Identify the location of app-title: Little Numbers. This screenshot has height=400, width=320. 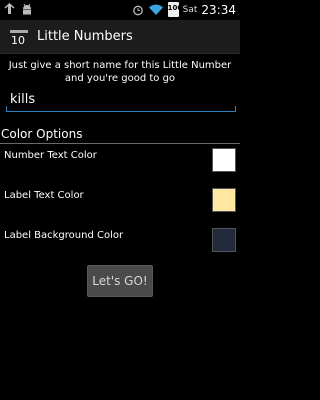
(85, 36).